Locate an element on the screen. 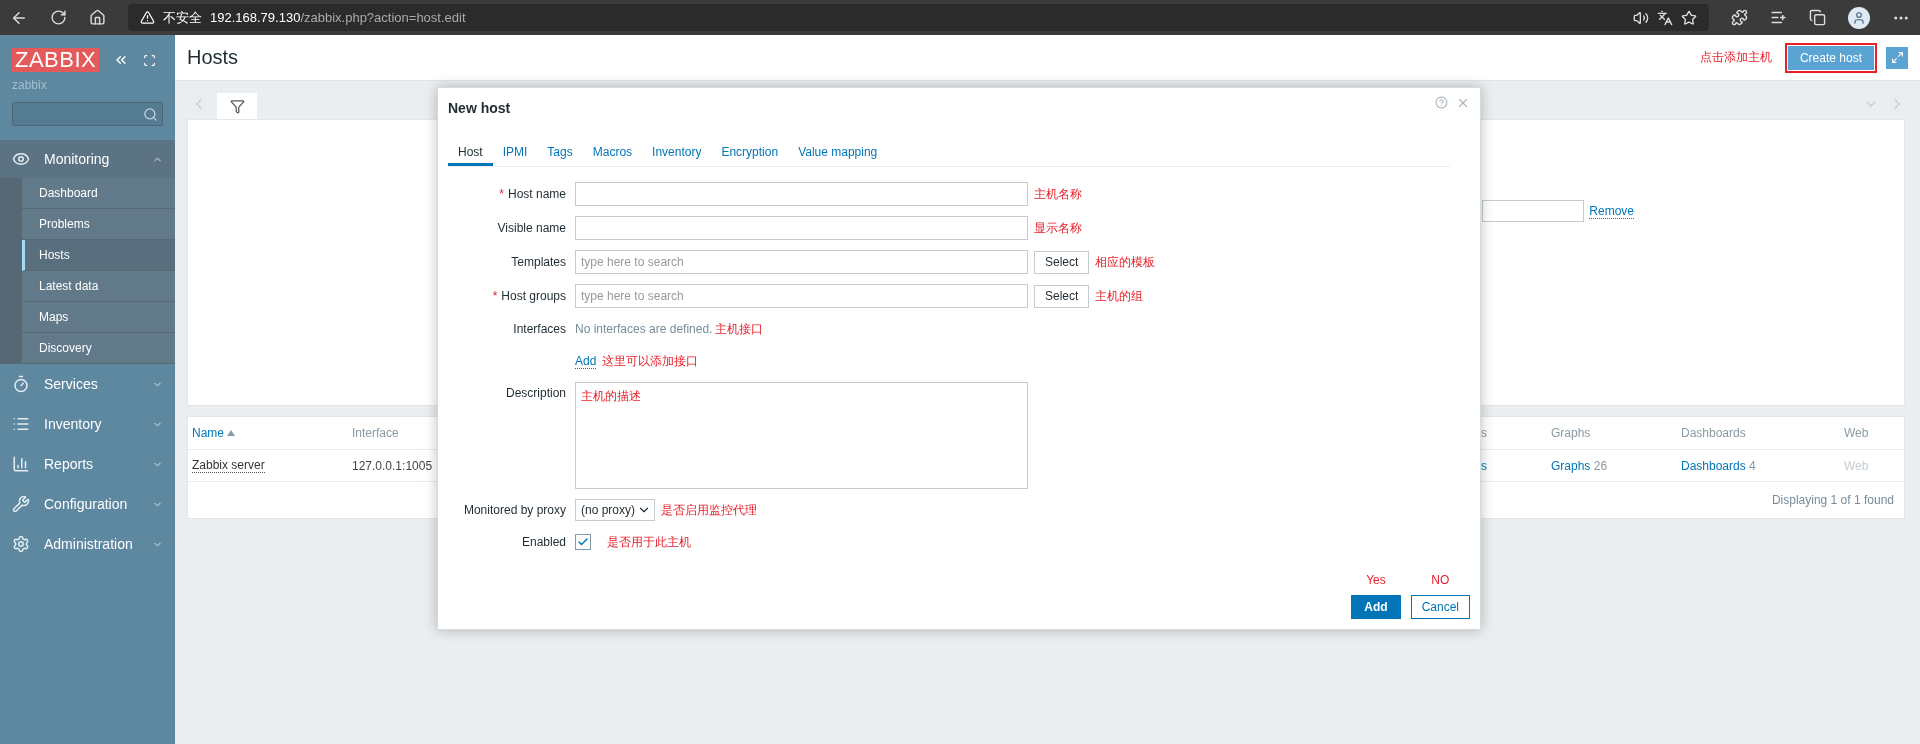 Image resolution: width=1920 pixels, height=744 pixels. sort-up-icon is located at coordinates (231, 433).